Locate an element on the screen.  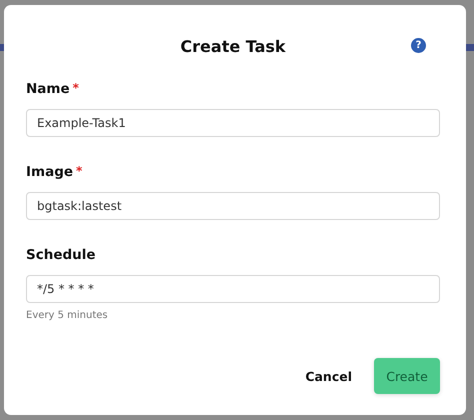
input-field: bgtask:lastest is located at coordinates (233, 206).